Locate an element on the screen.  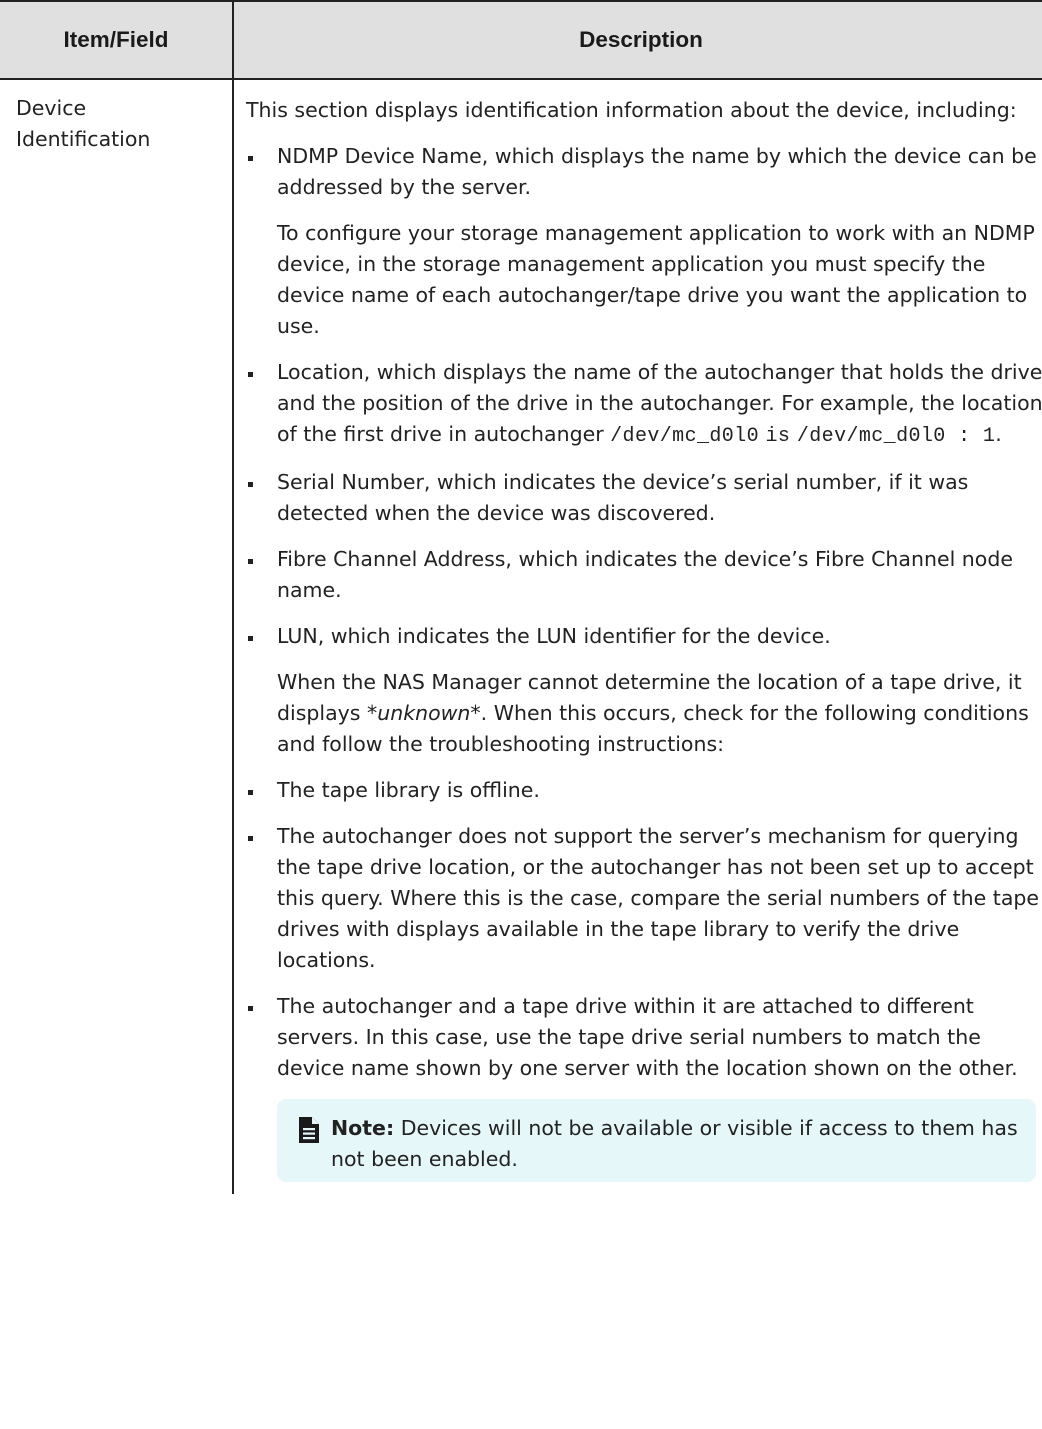
note-label: Note: is located at coordinates (363, 1128).